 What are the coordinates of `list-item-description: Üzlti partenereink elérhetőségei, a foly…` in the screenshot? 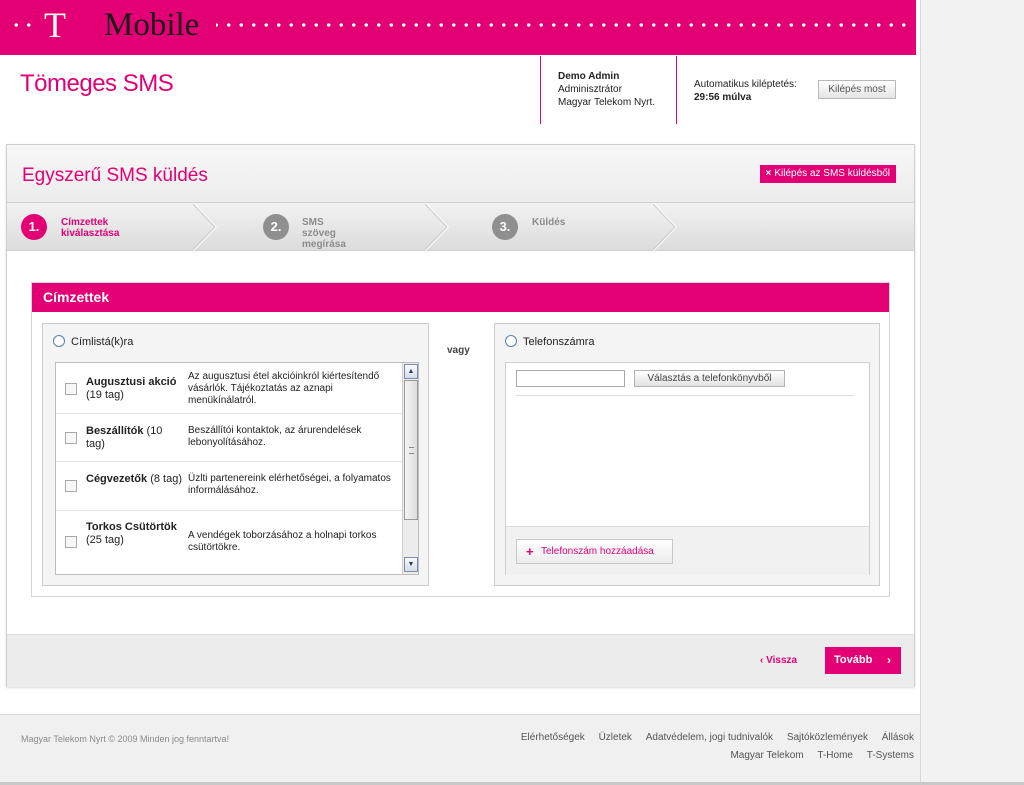 It's located at (289, 484).